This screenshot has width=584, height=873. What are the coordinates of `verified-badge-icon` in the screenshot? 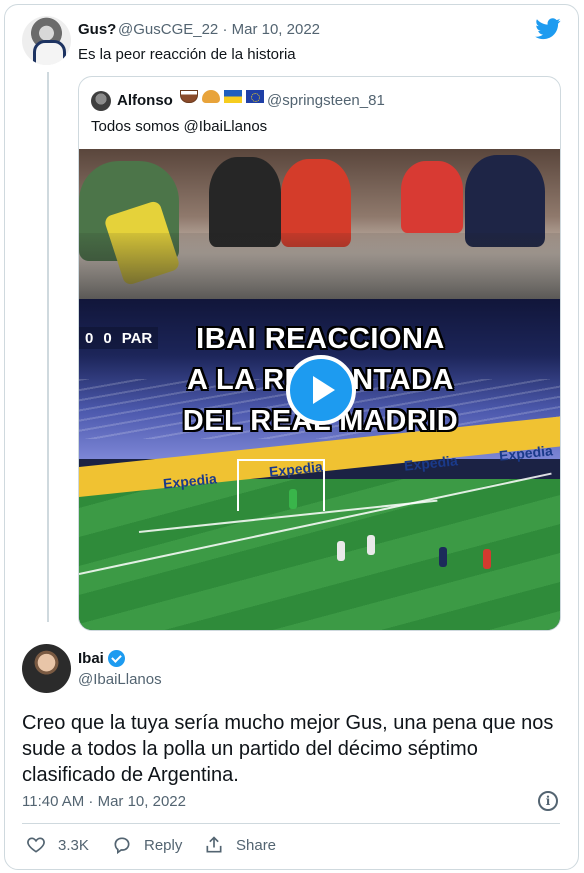 It's located at (116, 658).